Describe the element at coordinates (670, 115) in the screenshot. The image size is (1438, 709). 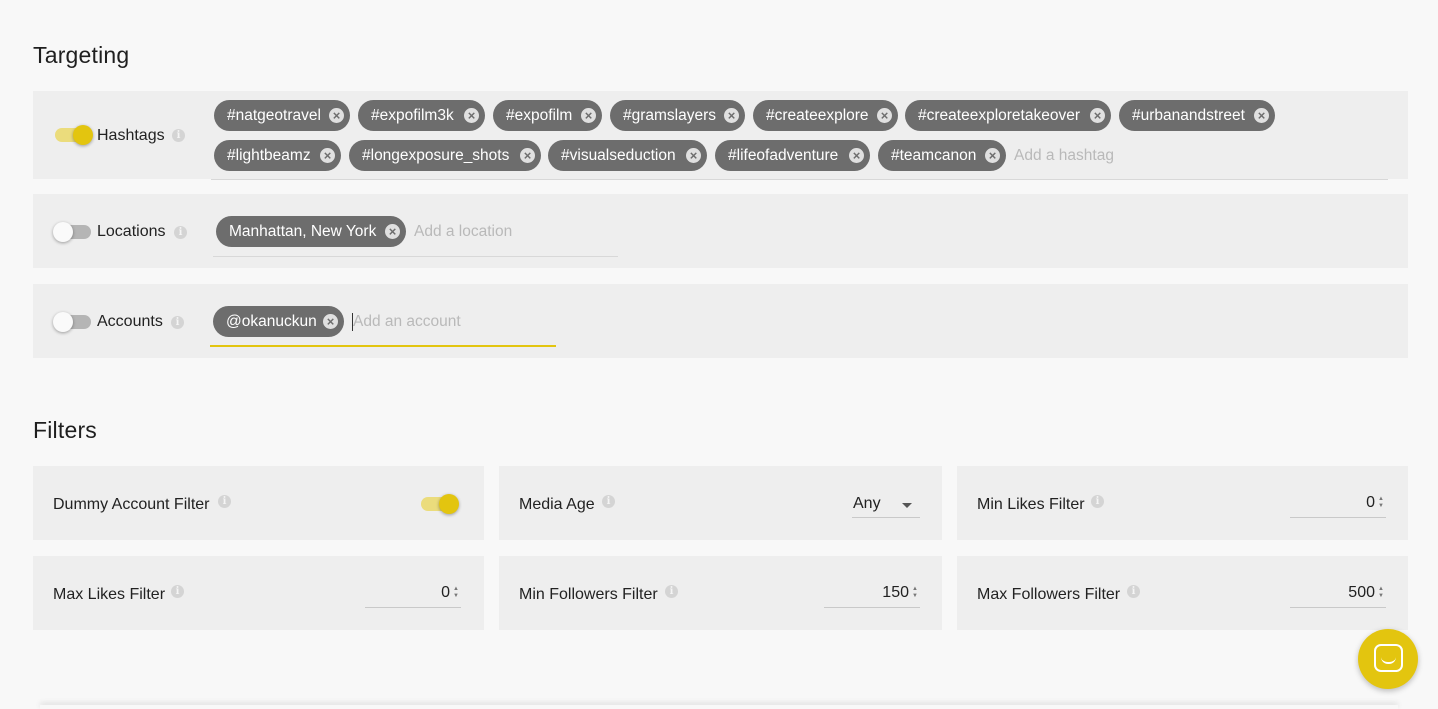
I see `chip-label: #gramslayers` at that location.